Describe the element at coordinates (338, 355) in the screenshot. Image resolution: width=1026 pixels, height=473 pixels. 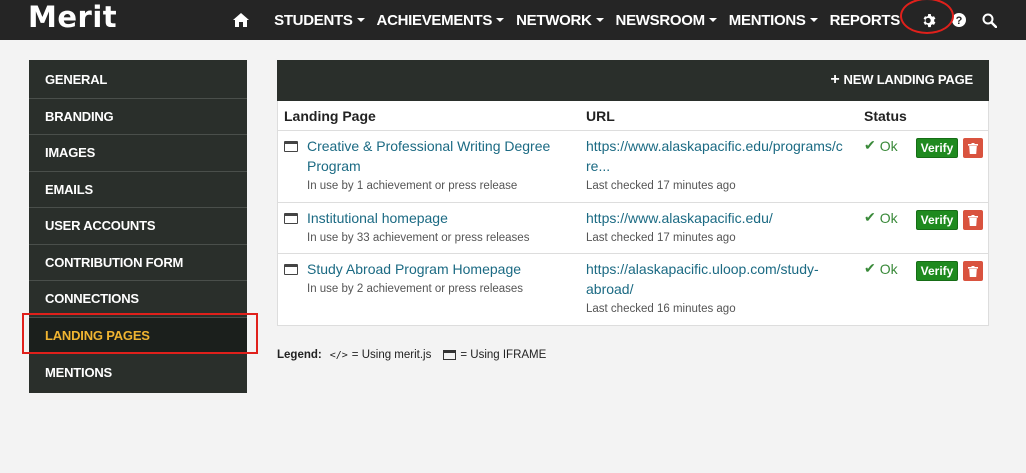
I see `code-icon: </>` at that location.